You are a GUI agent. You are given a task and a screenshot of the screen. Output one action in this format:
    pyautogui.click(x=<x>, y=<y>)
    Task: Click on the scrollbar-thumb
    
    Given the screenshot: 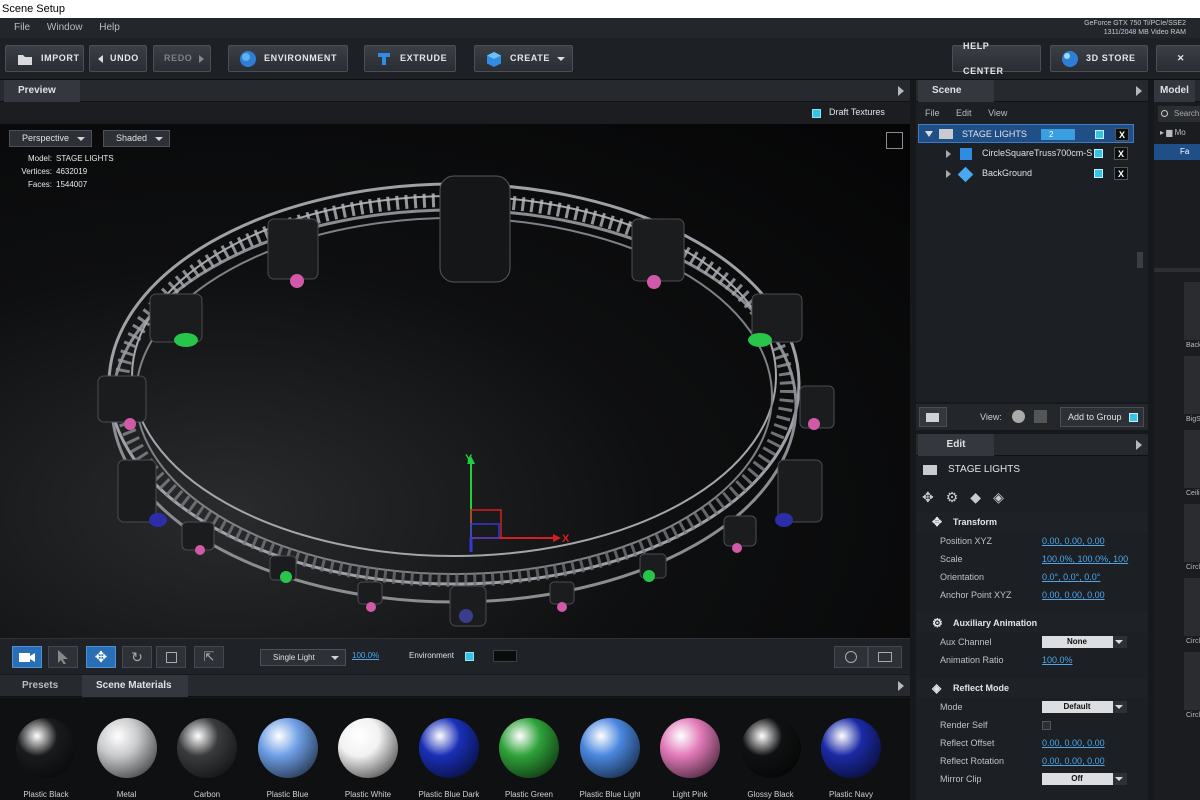 What is the action you would take?
    pyautogui.click(x=1140, y=260)
    